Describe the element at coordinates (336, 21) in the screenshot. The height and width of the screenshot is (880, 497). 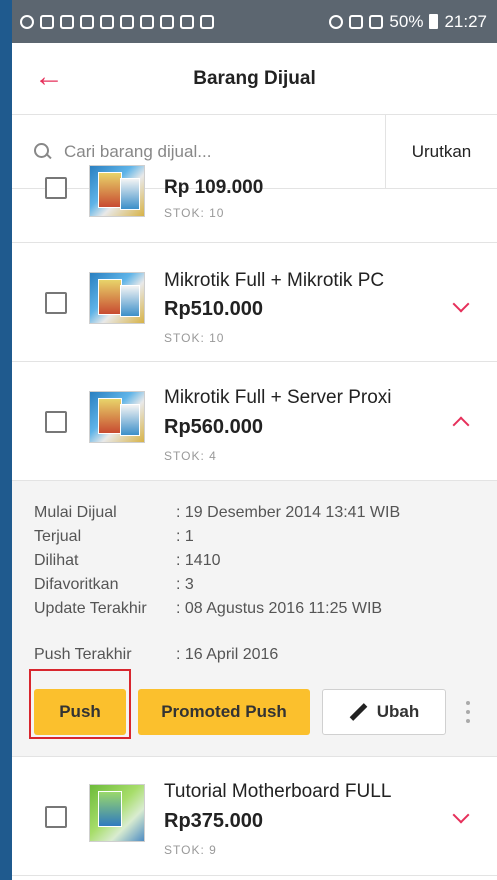
I see `wifi-icon` at that location.